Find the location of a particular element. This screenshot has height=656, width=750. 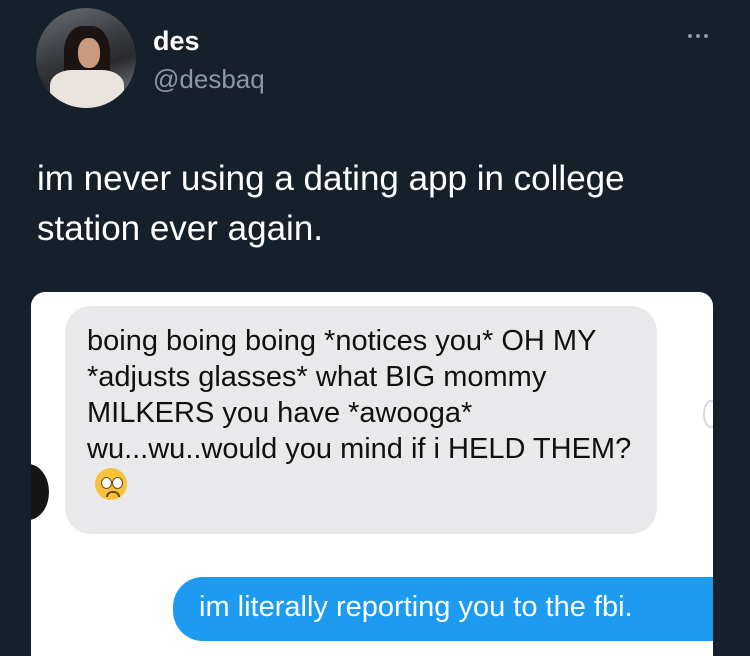

more-options-icon is located at coordinates (698, 36).